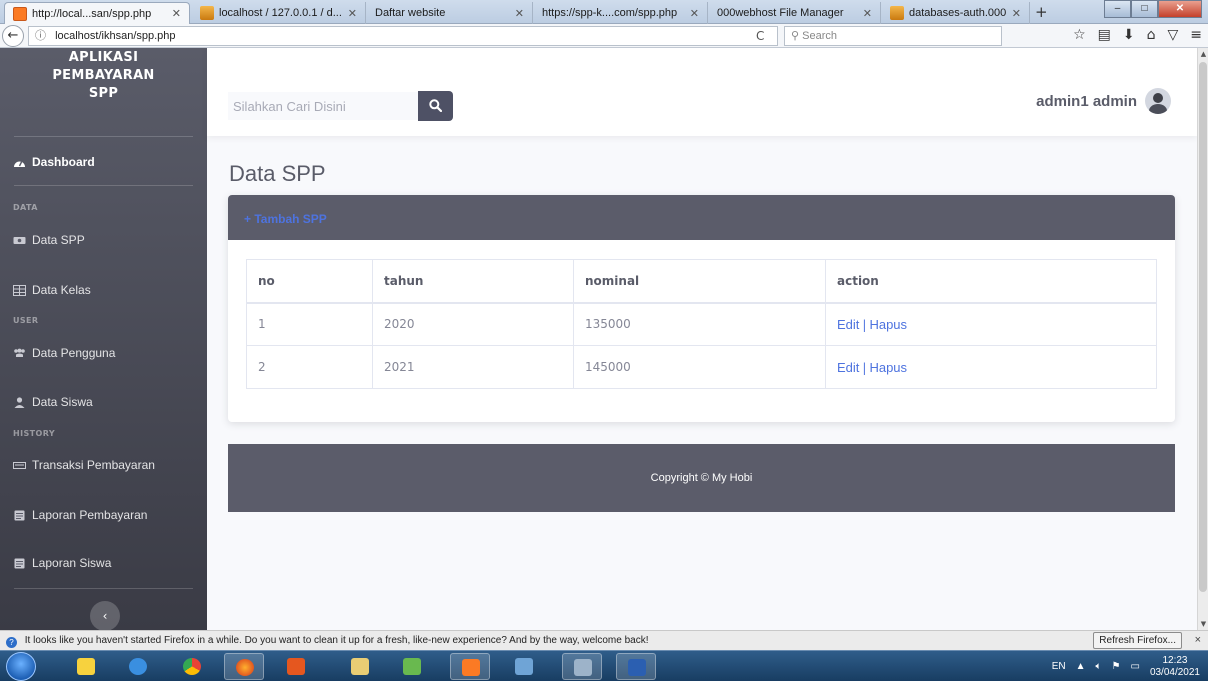 The height and width of the screenshot is (681, 1208). Describe the element at coordinates (285, 219) in the screenshot. I see `add-spp-button: + Tambah SPP` at that location.